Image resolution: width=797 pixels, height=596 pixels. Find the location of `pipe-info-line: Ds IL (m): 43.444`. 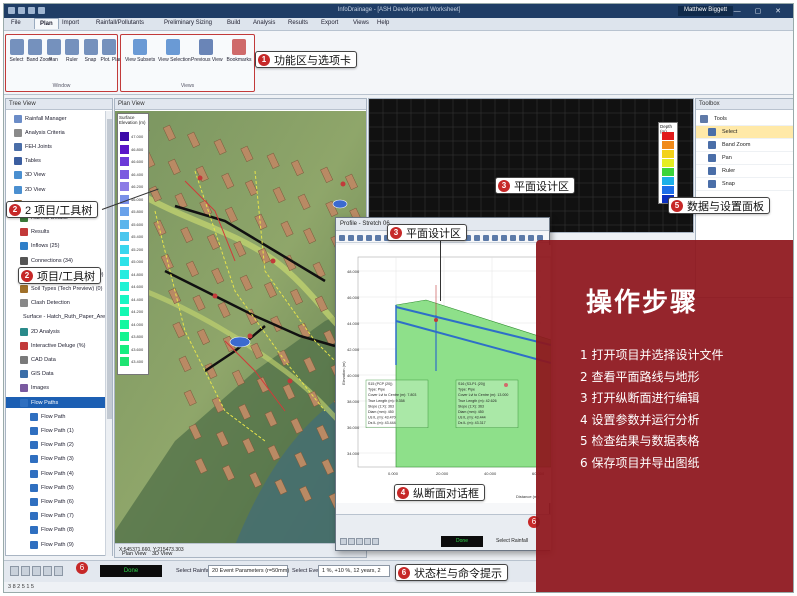

pipe-info-line: Ds IL (m): 43.444 is located at coordinates (382, 423).